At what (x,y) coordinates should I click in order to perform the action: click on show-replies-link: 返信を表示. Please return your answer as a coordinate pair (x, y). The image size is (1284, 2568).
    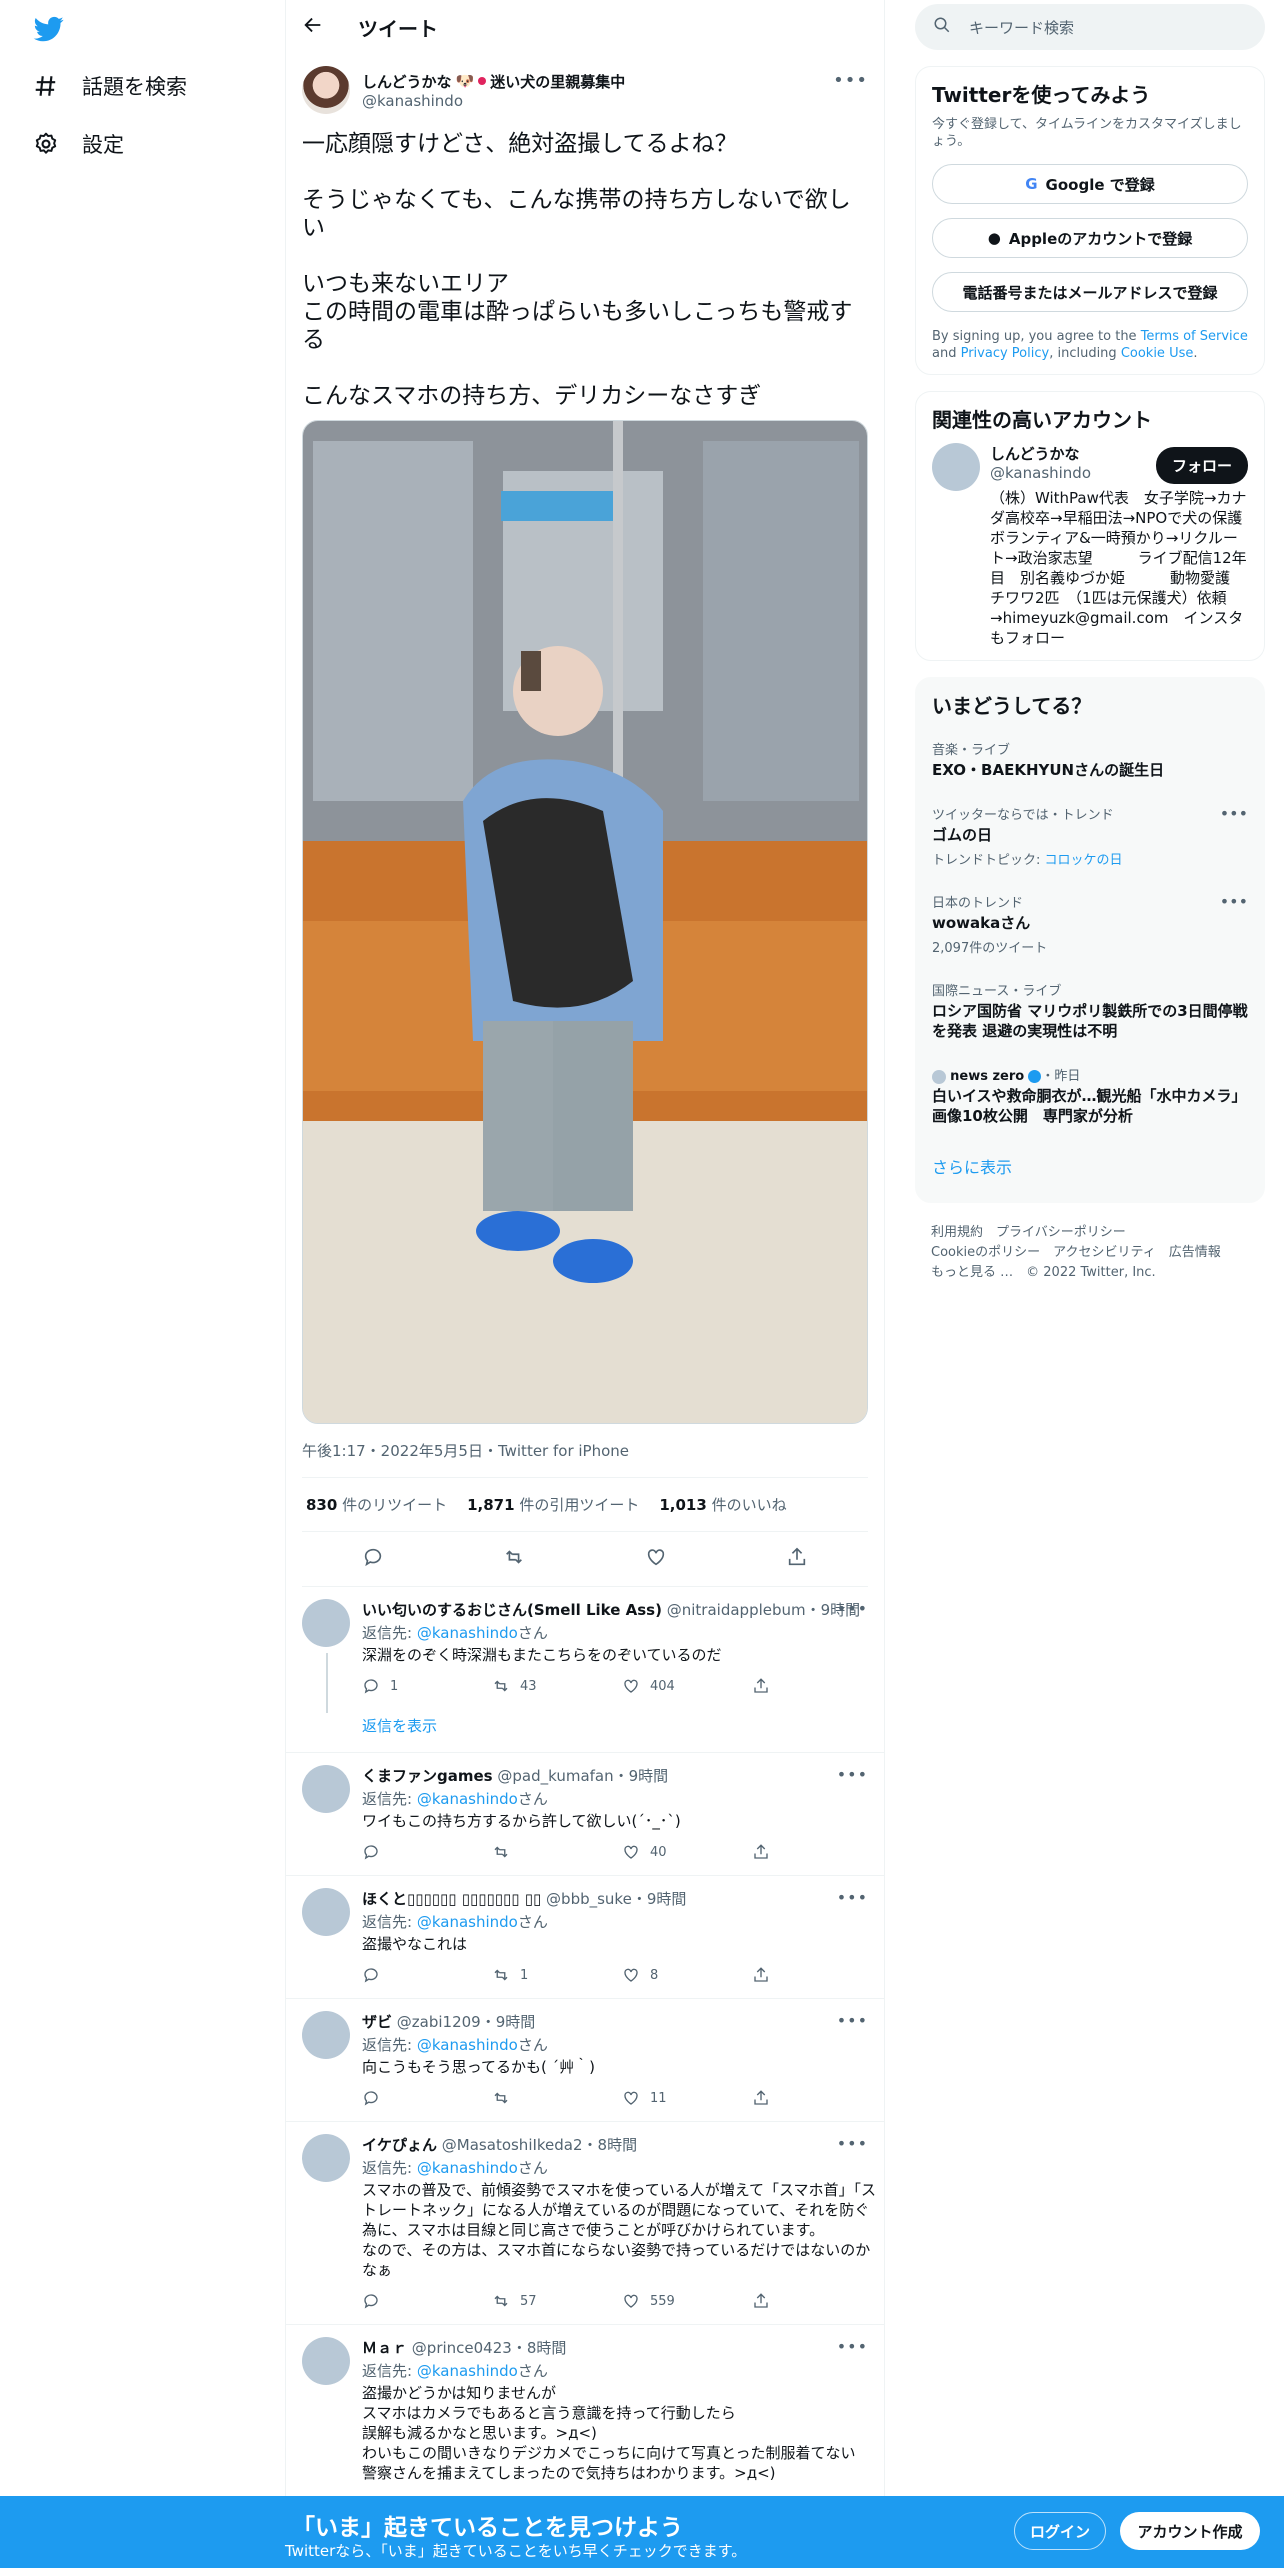
    Looking at the image, I should click on (622, 1725).